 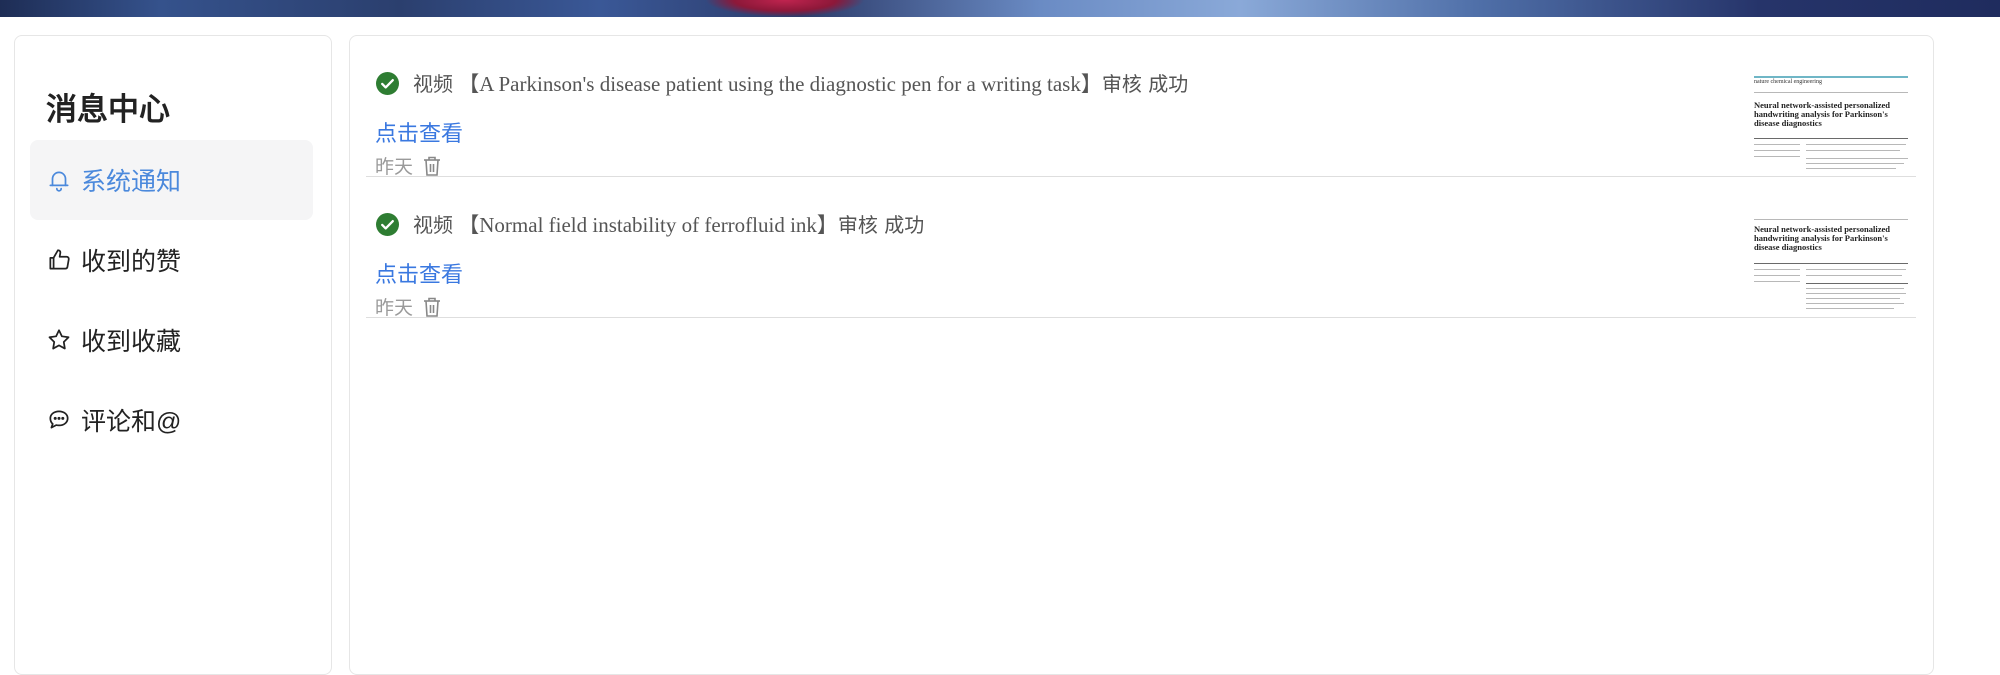 I want to click on sidebar-item-comments: 评论和@, so click(x=171, y=420).